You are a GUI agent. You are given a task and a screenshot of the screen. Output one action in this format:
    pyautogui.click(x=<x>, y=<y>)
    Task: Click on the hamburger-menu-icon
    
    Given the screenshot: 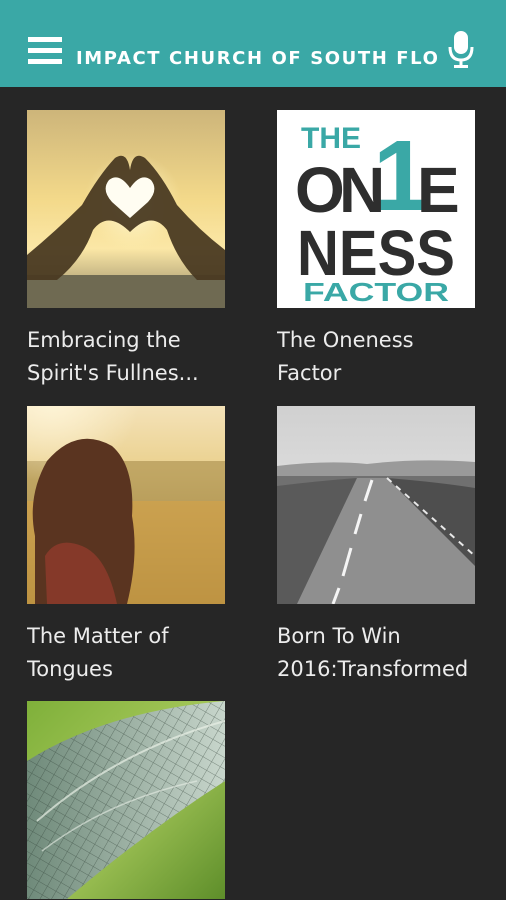 What is the action you would take?
    pyautogui.click(x=45, y=52)
    